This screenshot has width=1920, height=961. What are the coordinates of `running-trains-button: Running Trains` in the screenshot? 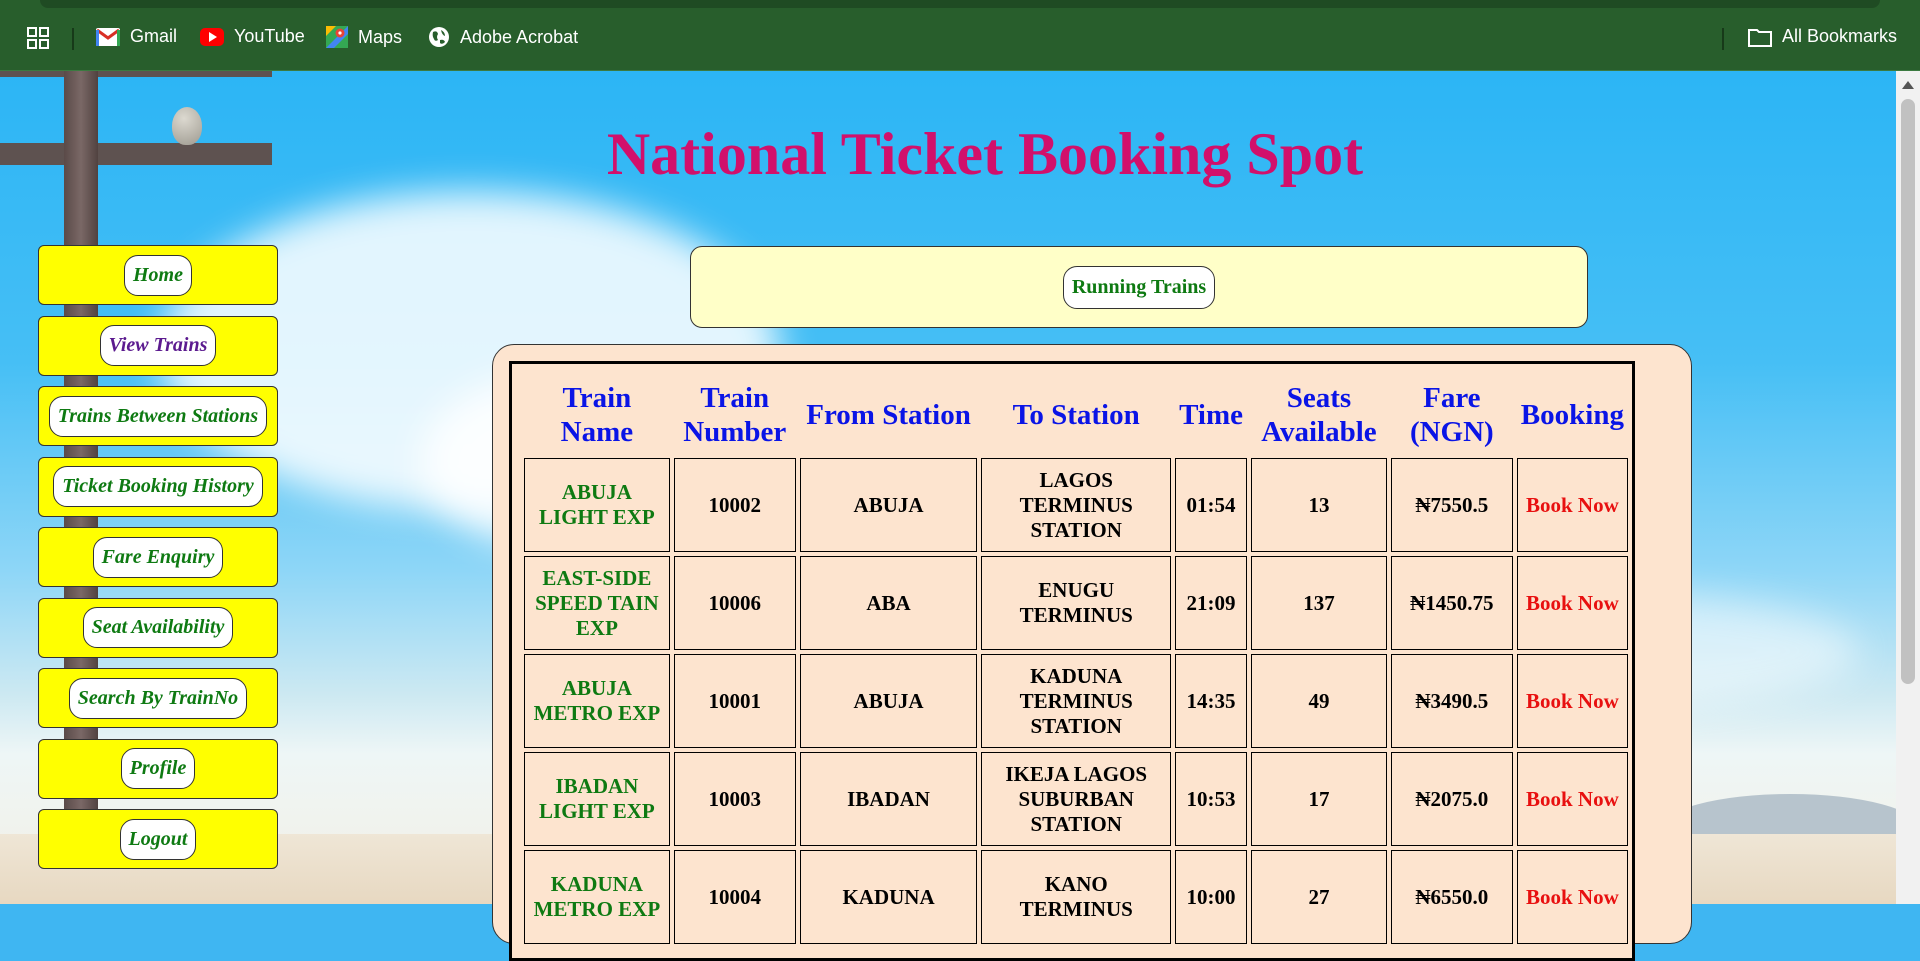 It's located at (1139, 287).